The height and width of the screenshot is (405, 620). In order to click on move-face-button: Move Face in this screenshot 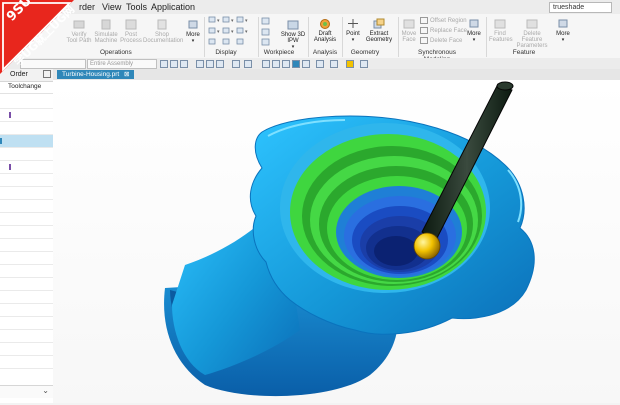, I will do `click(409, 30)`.